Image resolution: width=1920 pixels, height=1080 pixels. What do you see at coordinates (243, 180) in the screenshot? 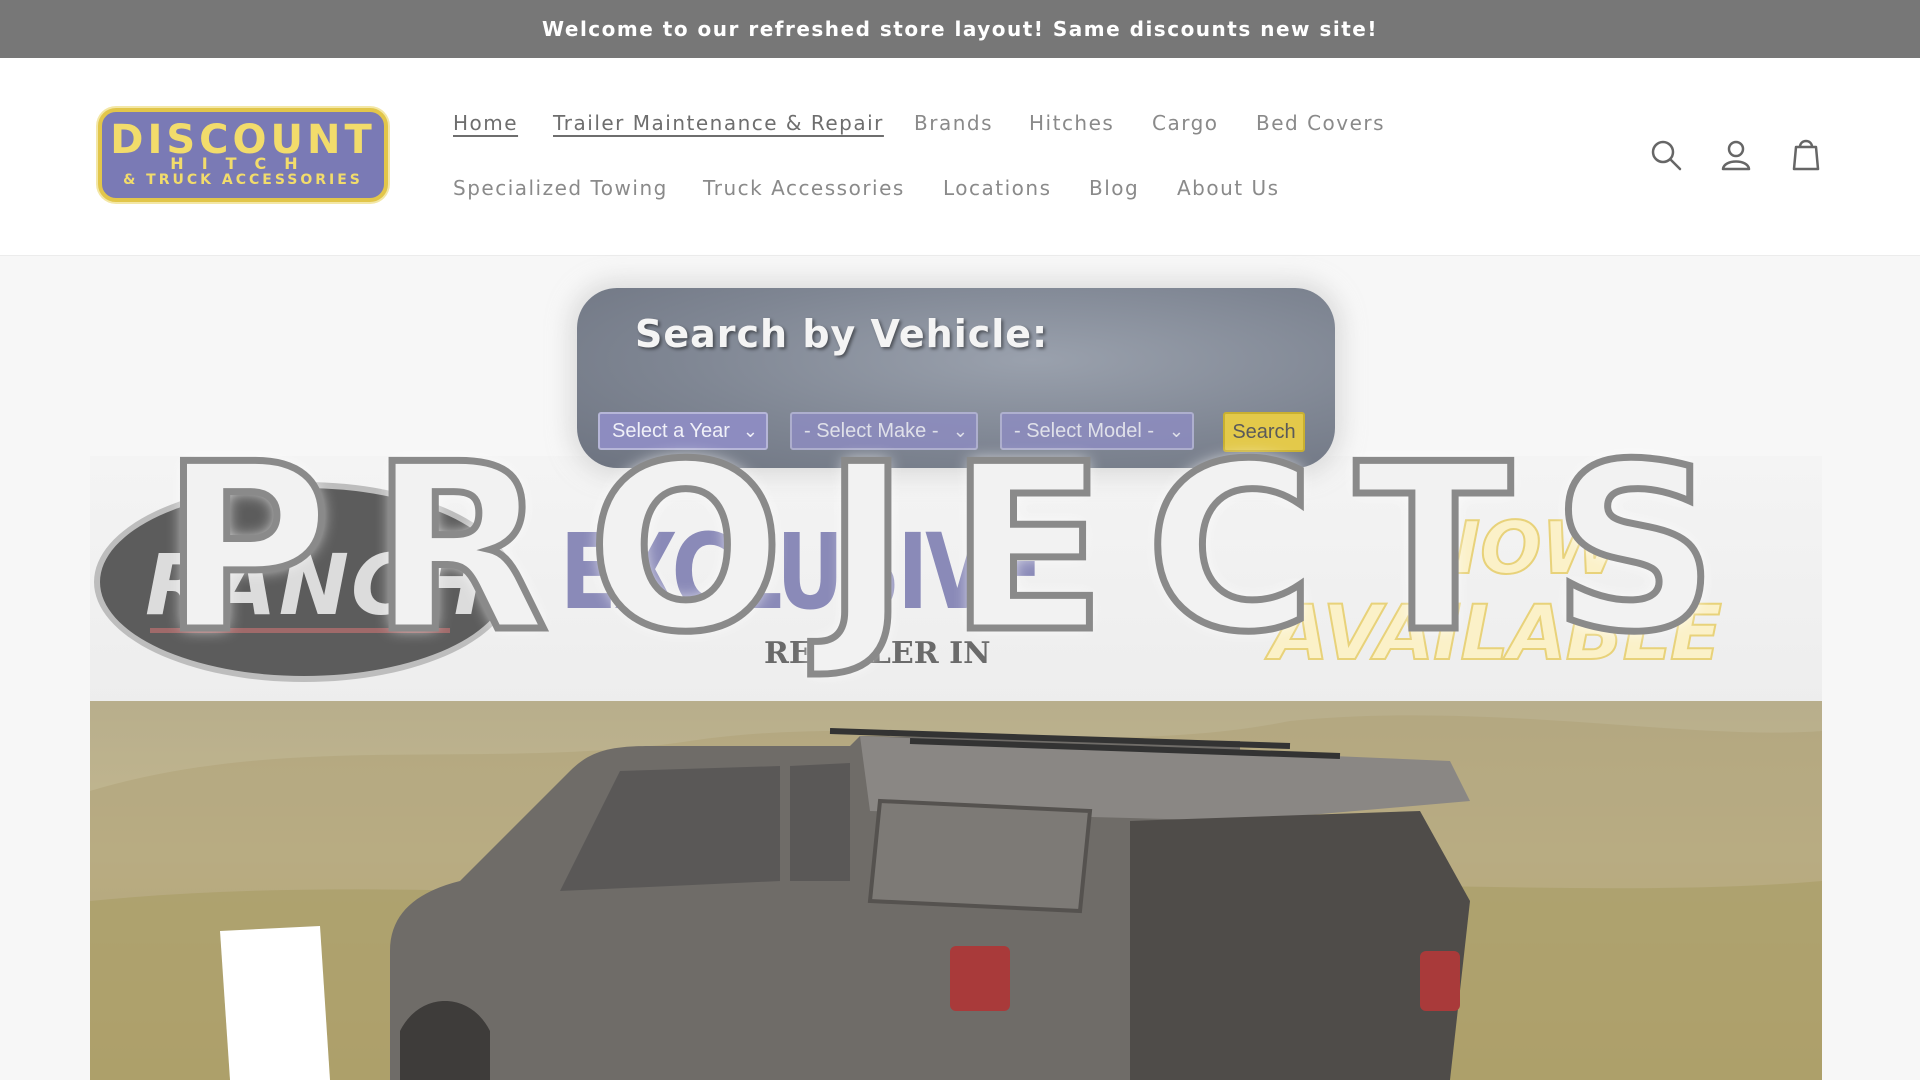
I see `logo-tagline-text: & TRUCK ACCESSORIES` at bounding box center [243, 180].